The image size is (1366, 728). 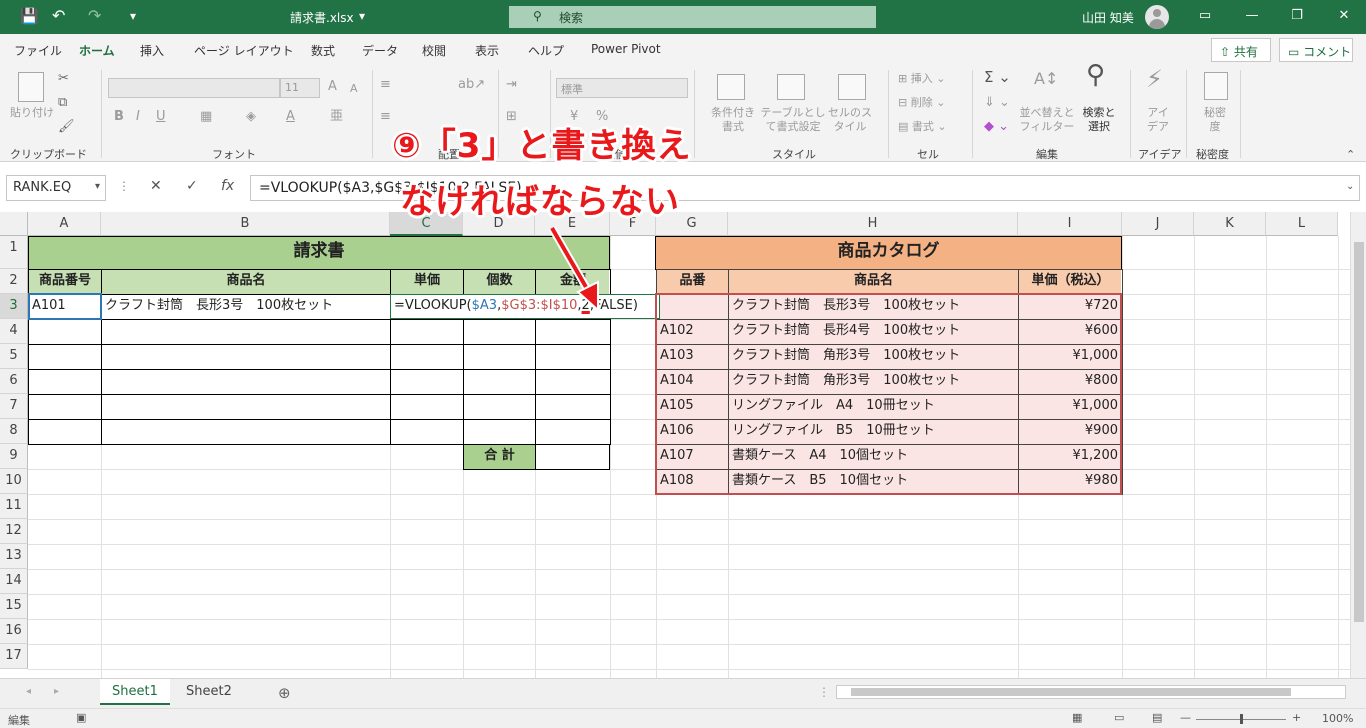 I want to click on prev-sheet-icon: ◂, so click(x=28, y=691).